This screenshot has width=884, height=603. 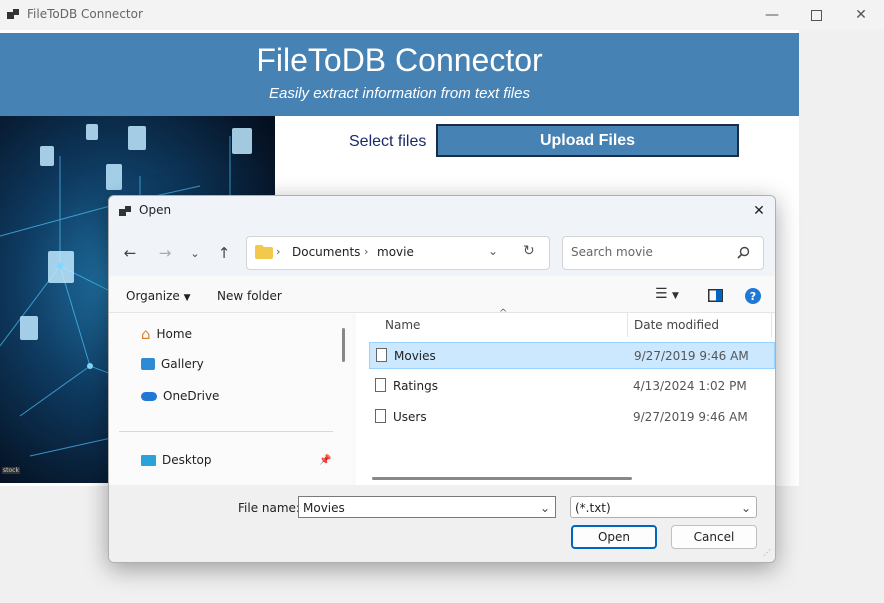 What do you see at coordinates (593, 508) in the screenshot?
I see `file-type-value: (*.txt)` at bounding box center [593, 508].